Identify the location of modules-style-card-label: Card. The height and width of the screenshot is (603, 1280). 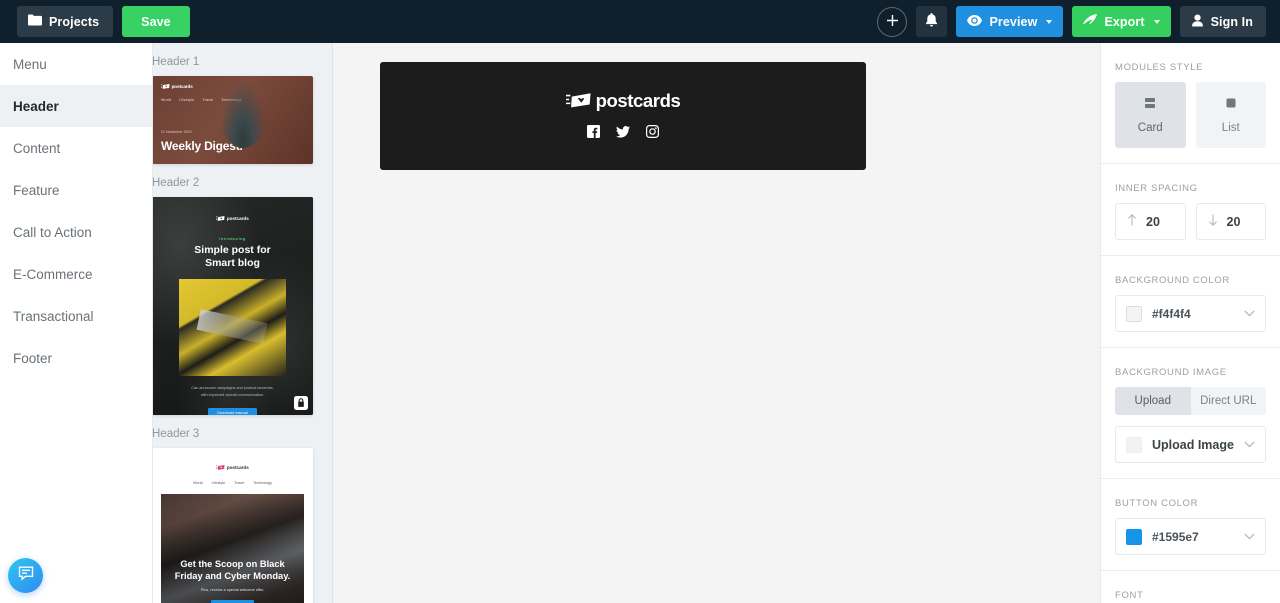
(1150, 128).